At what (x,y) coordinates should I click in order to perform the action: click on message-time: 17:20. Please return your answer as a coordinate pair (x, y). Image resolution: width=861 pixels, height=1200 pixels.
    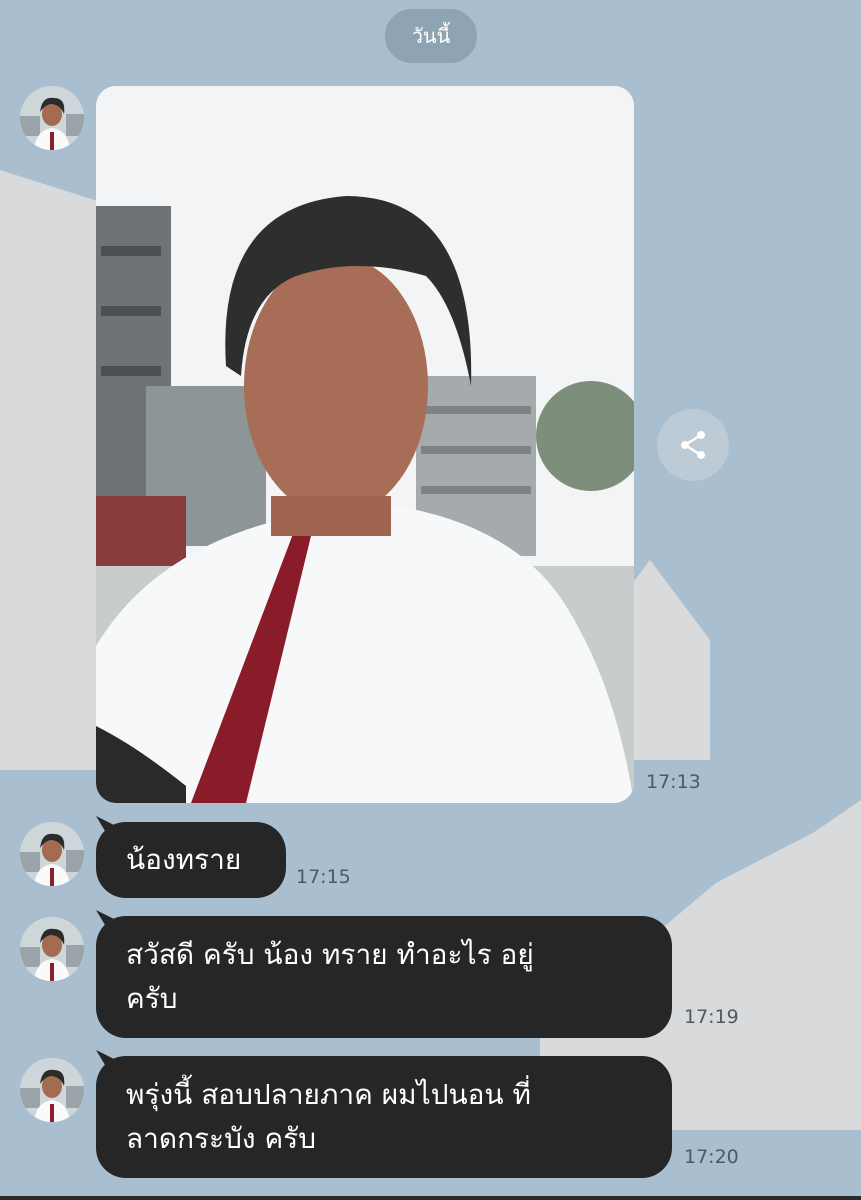
    Looking at the image, I should click on (711, 1157).